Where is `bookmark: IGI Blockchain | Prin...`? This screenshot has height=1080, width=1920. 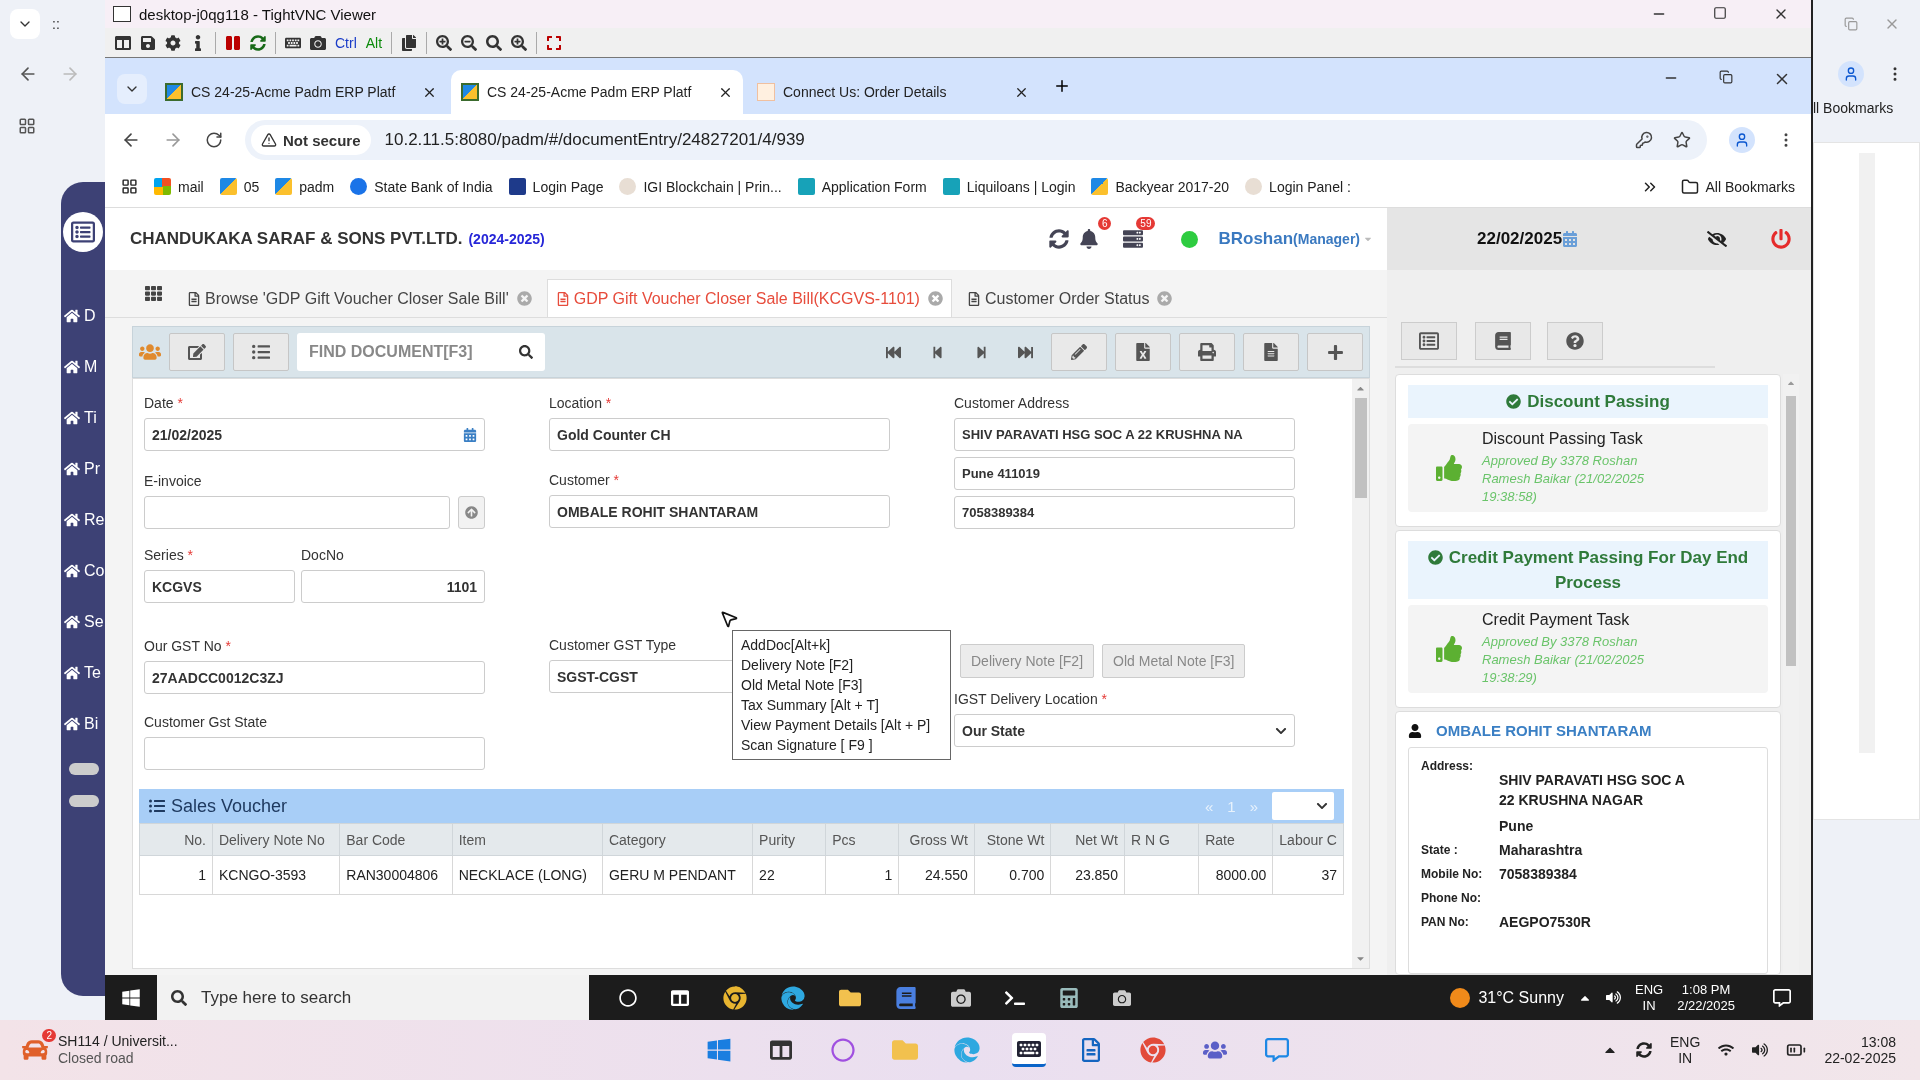 bookmark: IGI Blockchain | Prin... is located at coordinates (700, 186).